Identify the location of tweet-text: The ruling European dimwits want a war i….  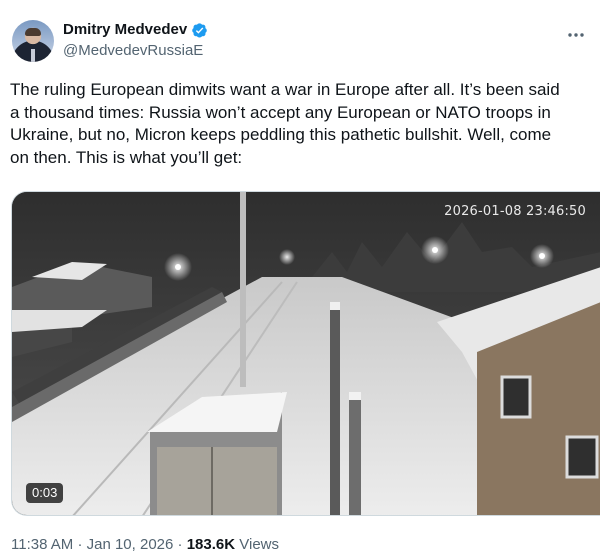
(285, 123).